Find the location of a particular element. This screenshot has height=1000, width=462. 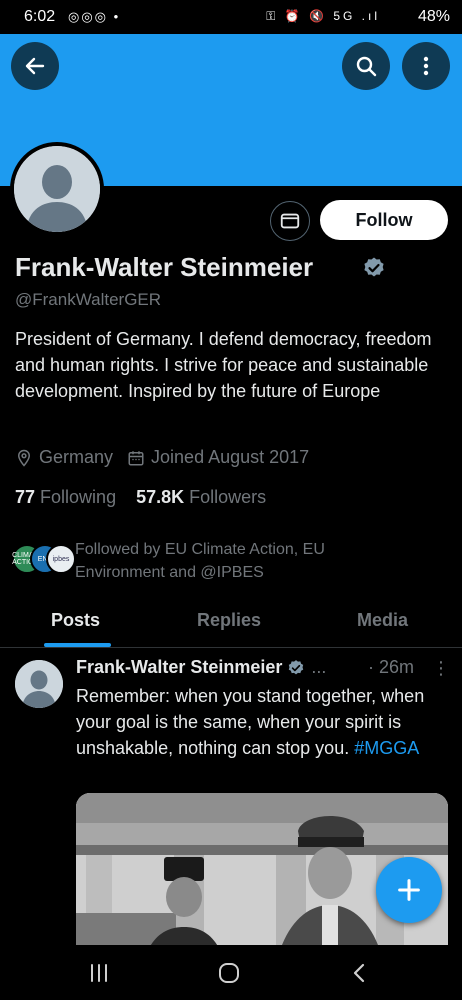

system-status-icons: ⚿ ⏰ 🔇 5G .ıl is located at coordinates (323, 16).